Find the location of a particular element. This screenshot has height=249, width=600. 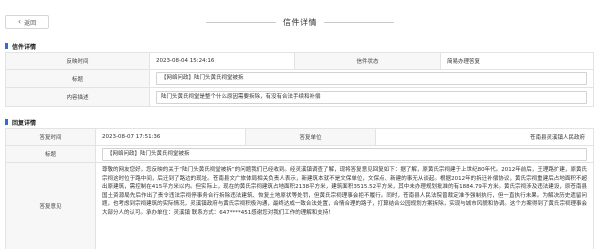

table-row: 反映时间 2023-08-04 15:24:16 信件状态 简易办理答复 is located at coordinates (299, 61).